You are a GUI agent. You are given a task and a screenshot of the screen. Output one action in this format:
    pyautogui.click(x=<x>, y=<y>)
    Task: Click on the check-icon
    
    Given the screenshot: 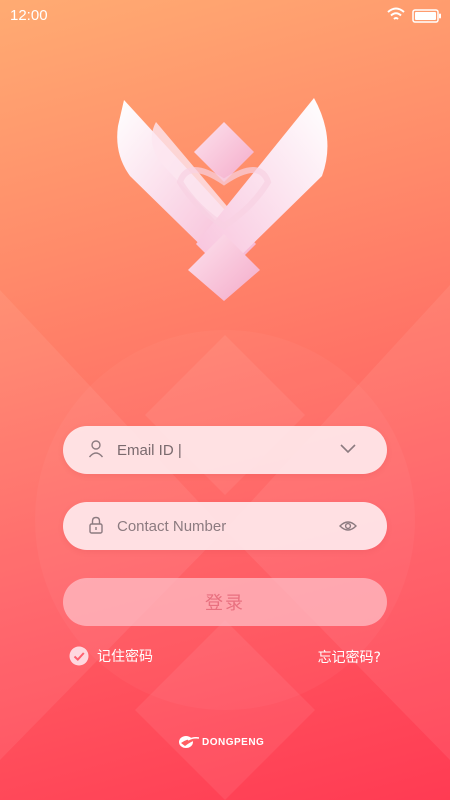 What is the action you would take?
    pyautogui.click(x=79, y=656)
    